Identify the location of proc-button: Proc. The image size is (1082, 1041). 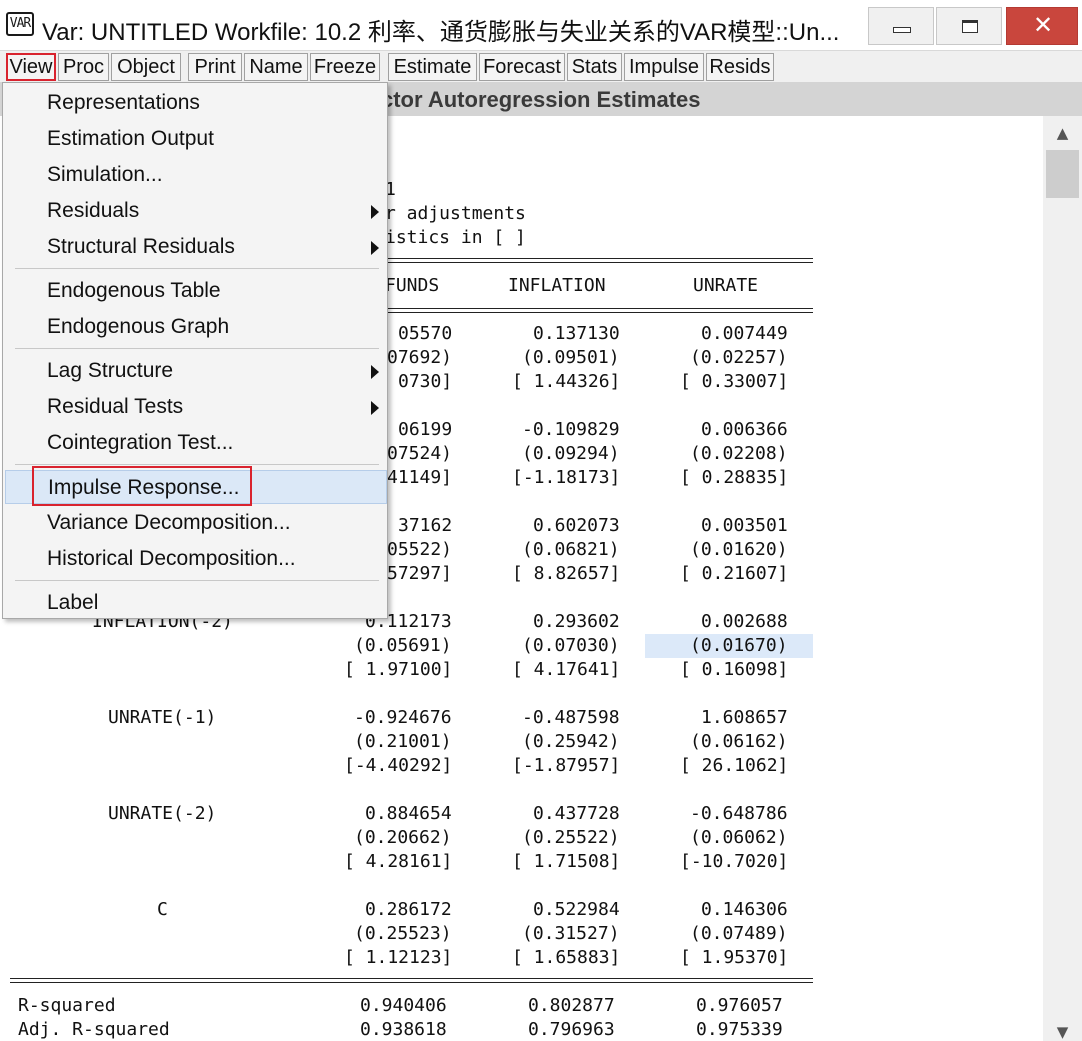
(83, 67).